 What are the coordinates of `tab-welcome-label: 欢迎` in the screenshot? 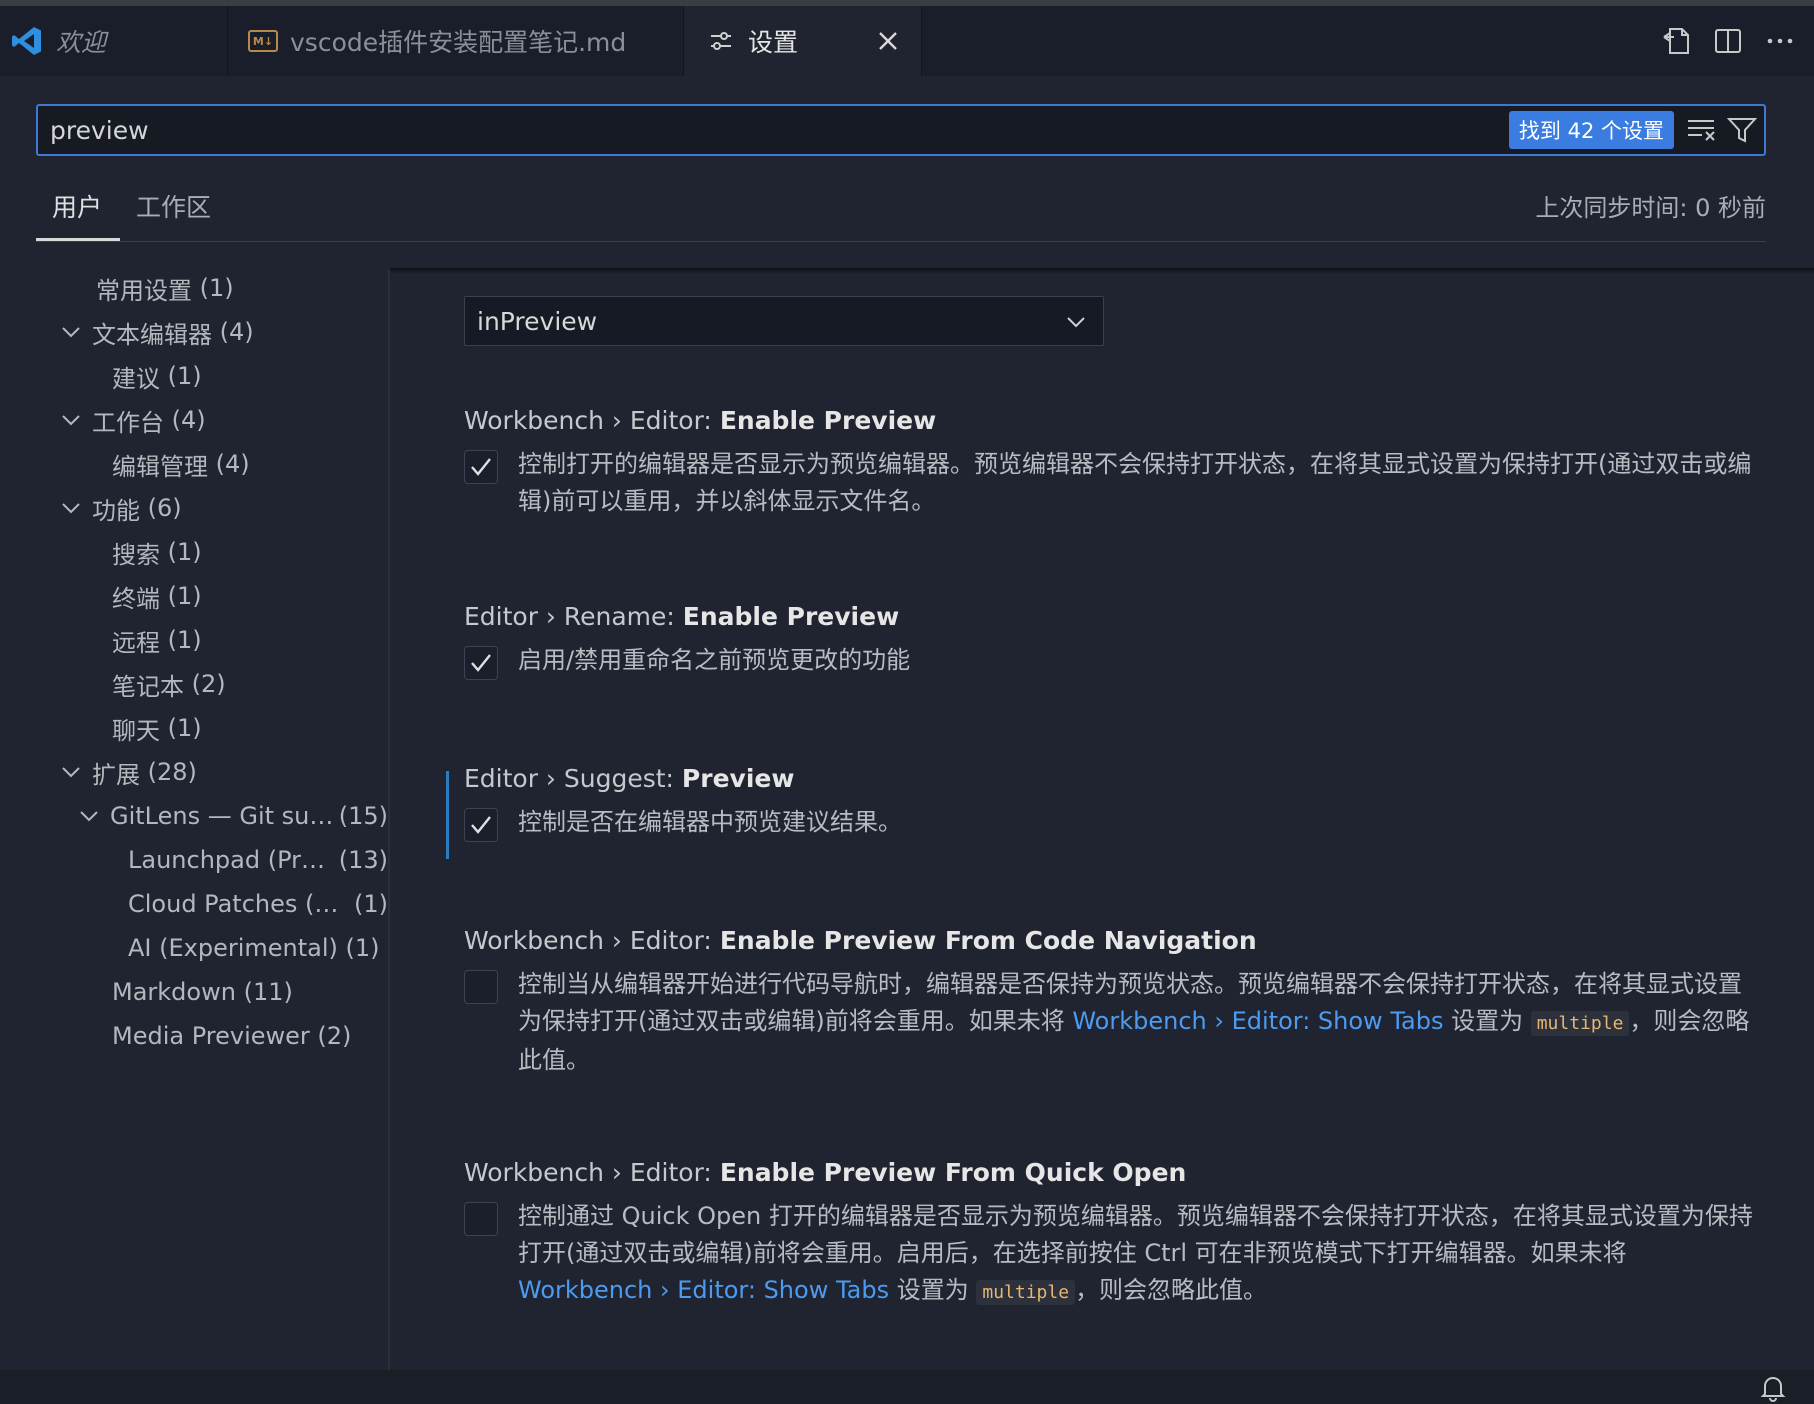 It's located at (81, 42).